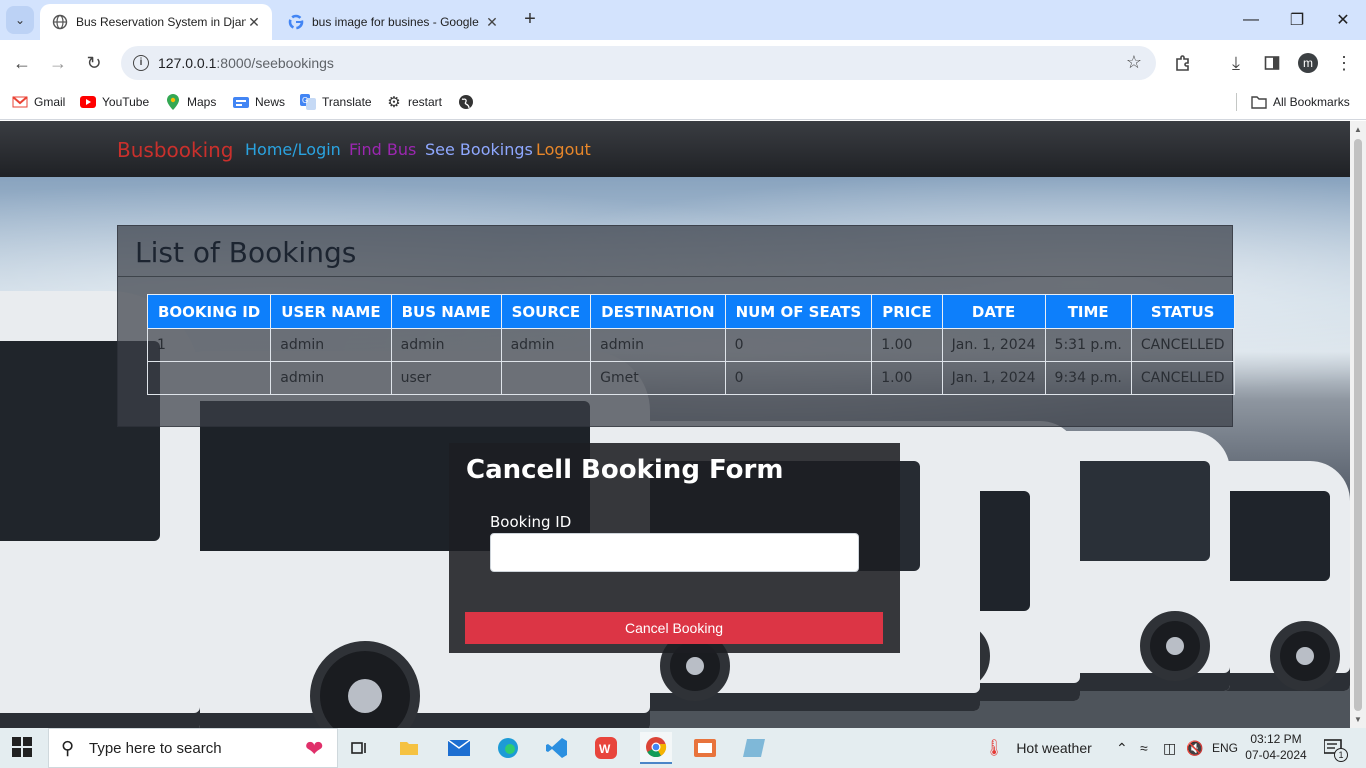 The image size is (1366, 768). What do you see at coordinates (658, 378) in the screenshot?
I see `cell-destination: Gmet` at bounding box center [658, 378].